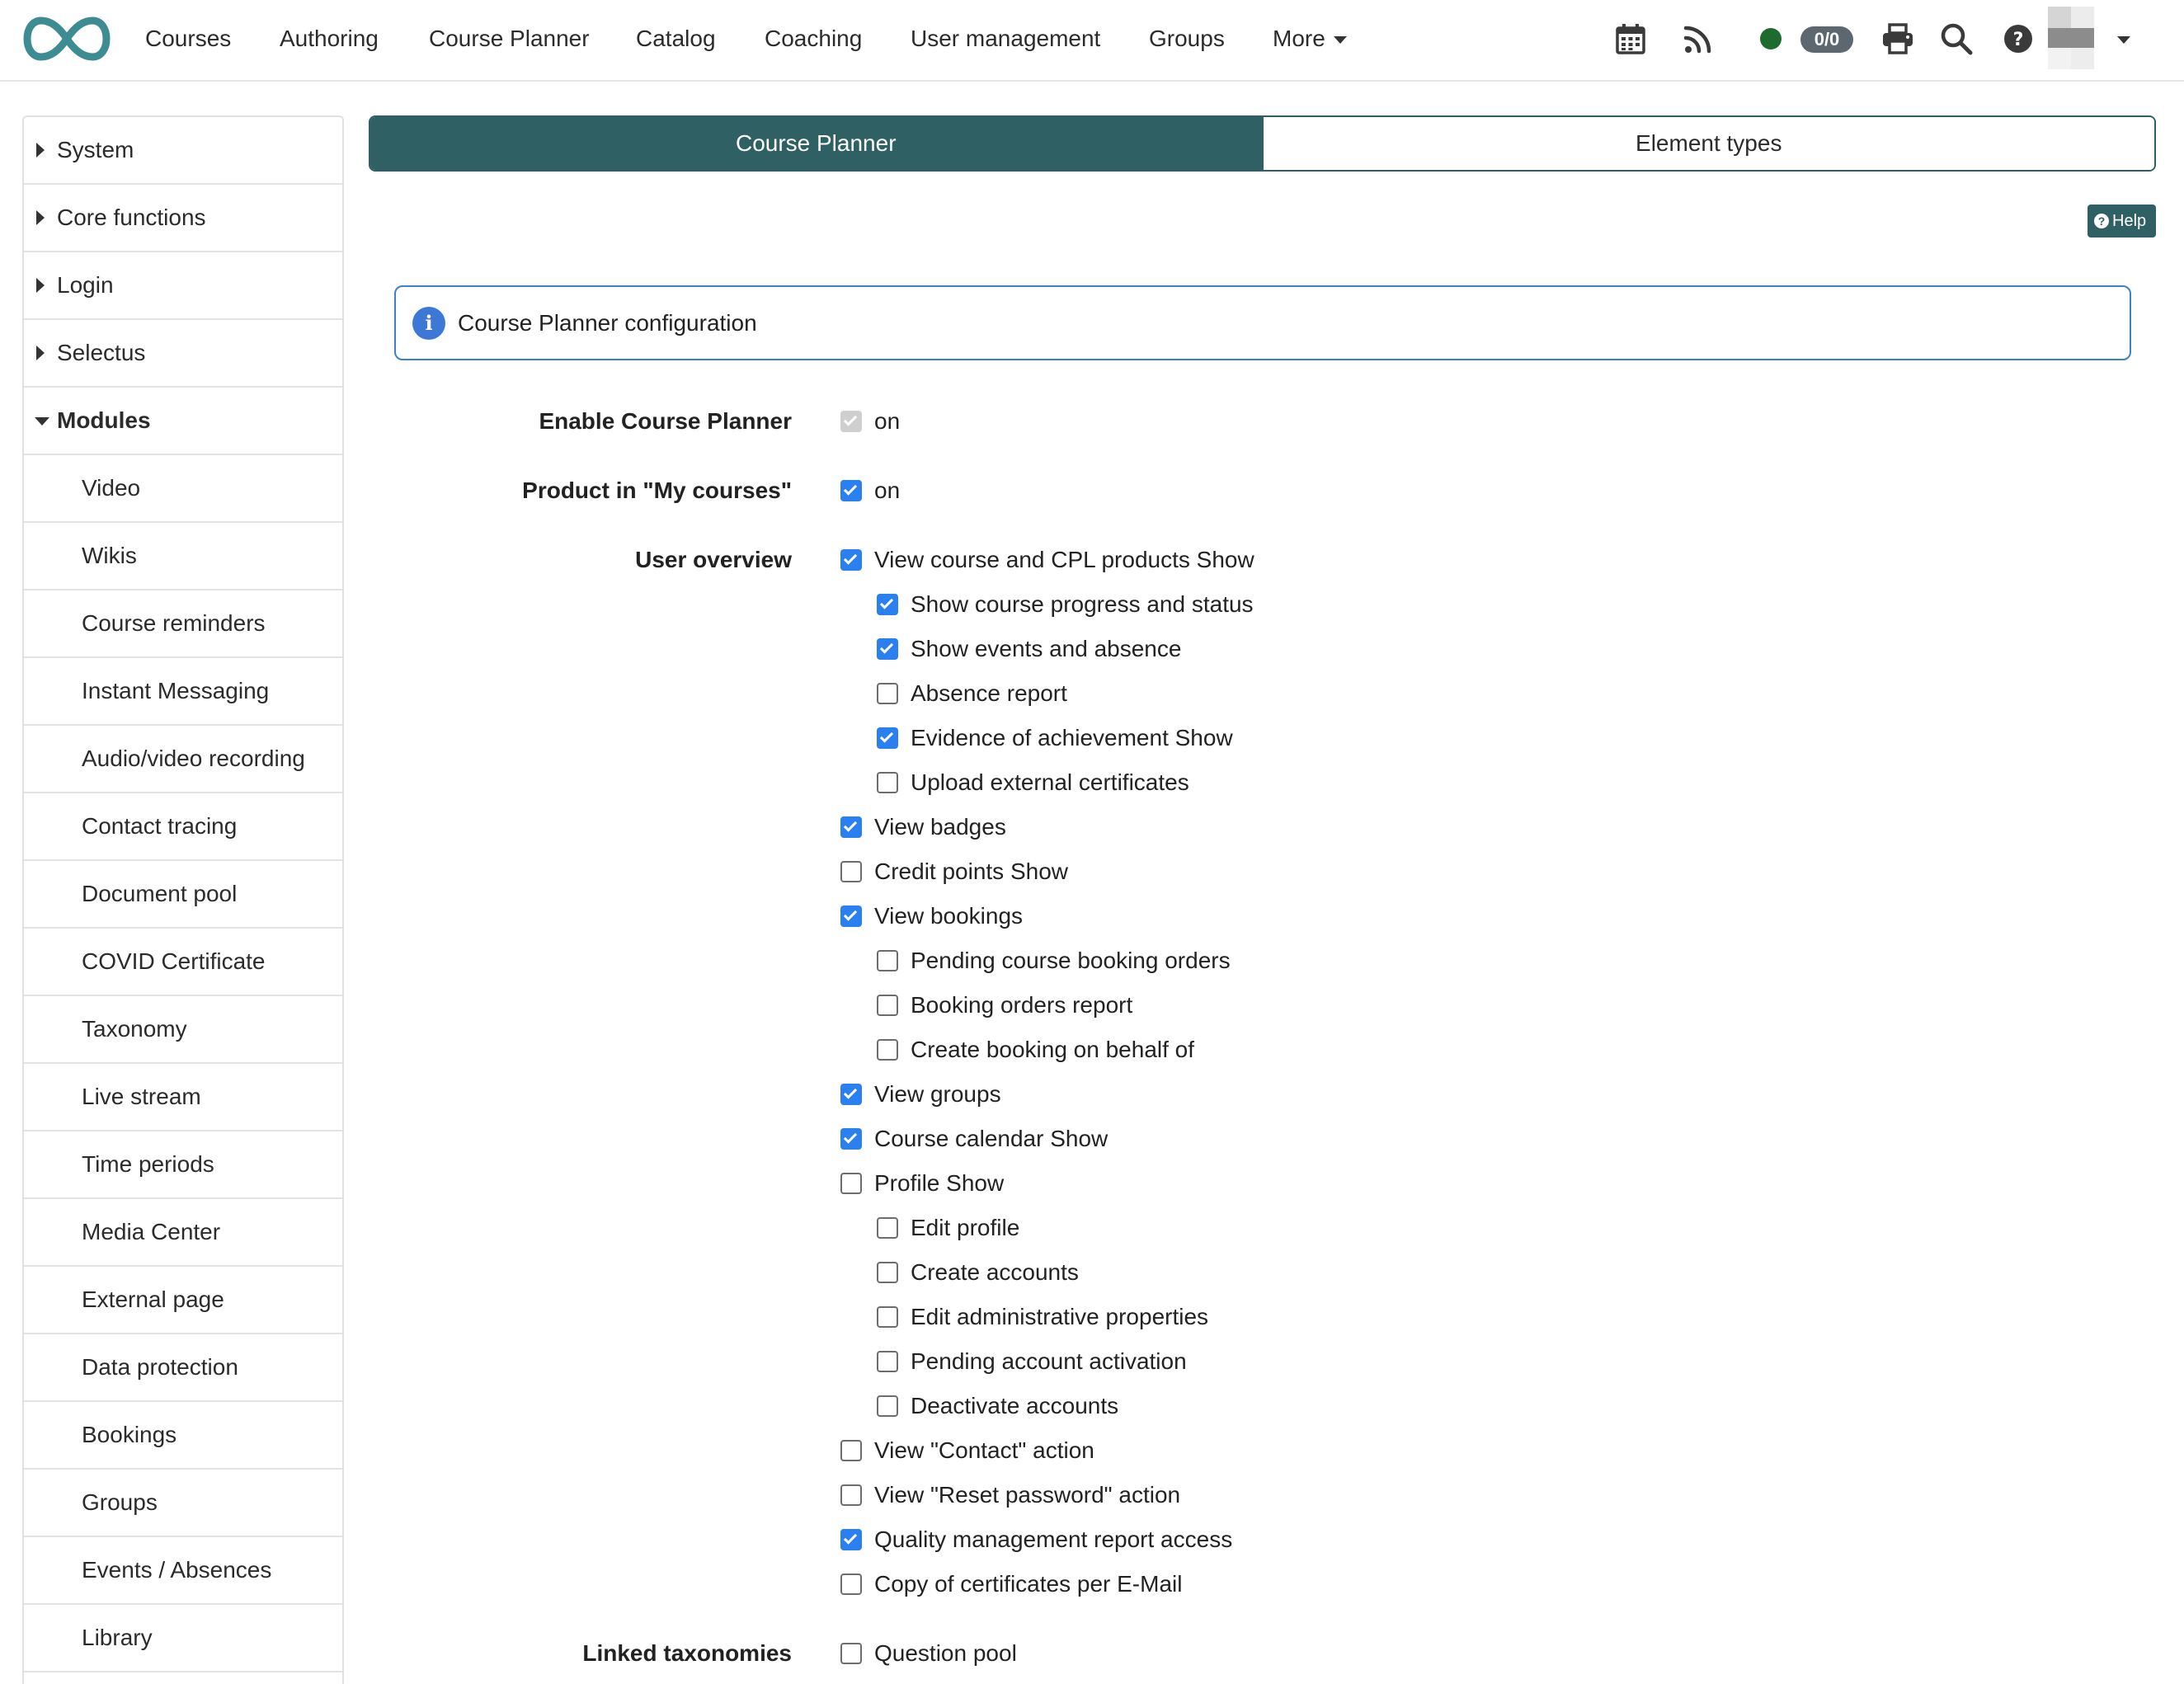  Describe the element at coordinates (887, 604) in the screenshot. I see `checkbox-show-course-progress-and-status` at that location.